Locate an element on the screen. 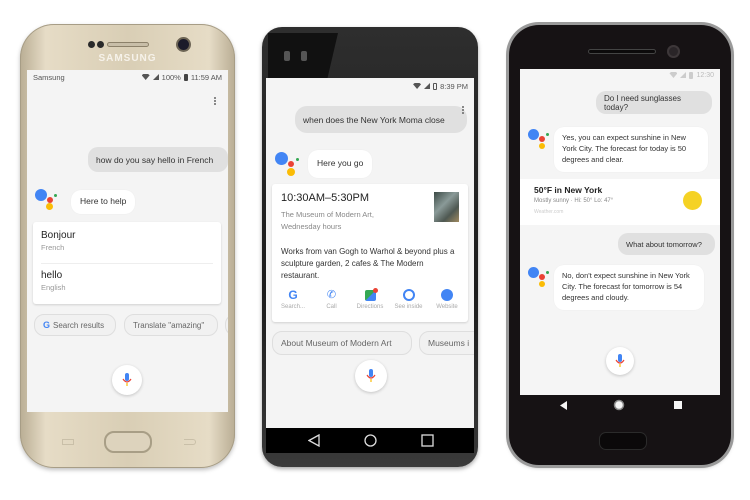 The image size is (750, 500). suggestion-chip-search-results: G Search results is located at coordinates (75, 325).